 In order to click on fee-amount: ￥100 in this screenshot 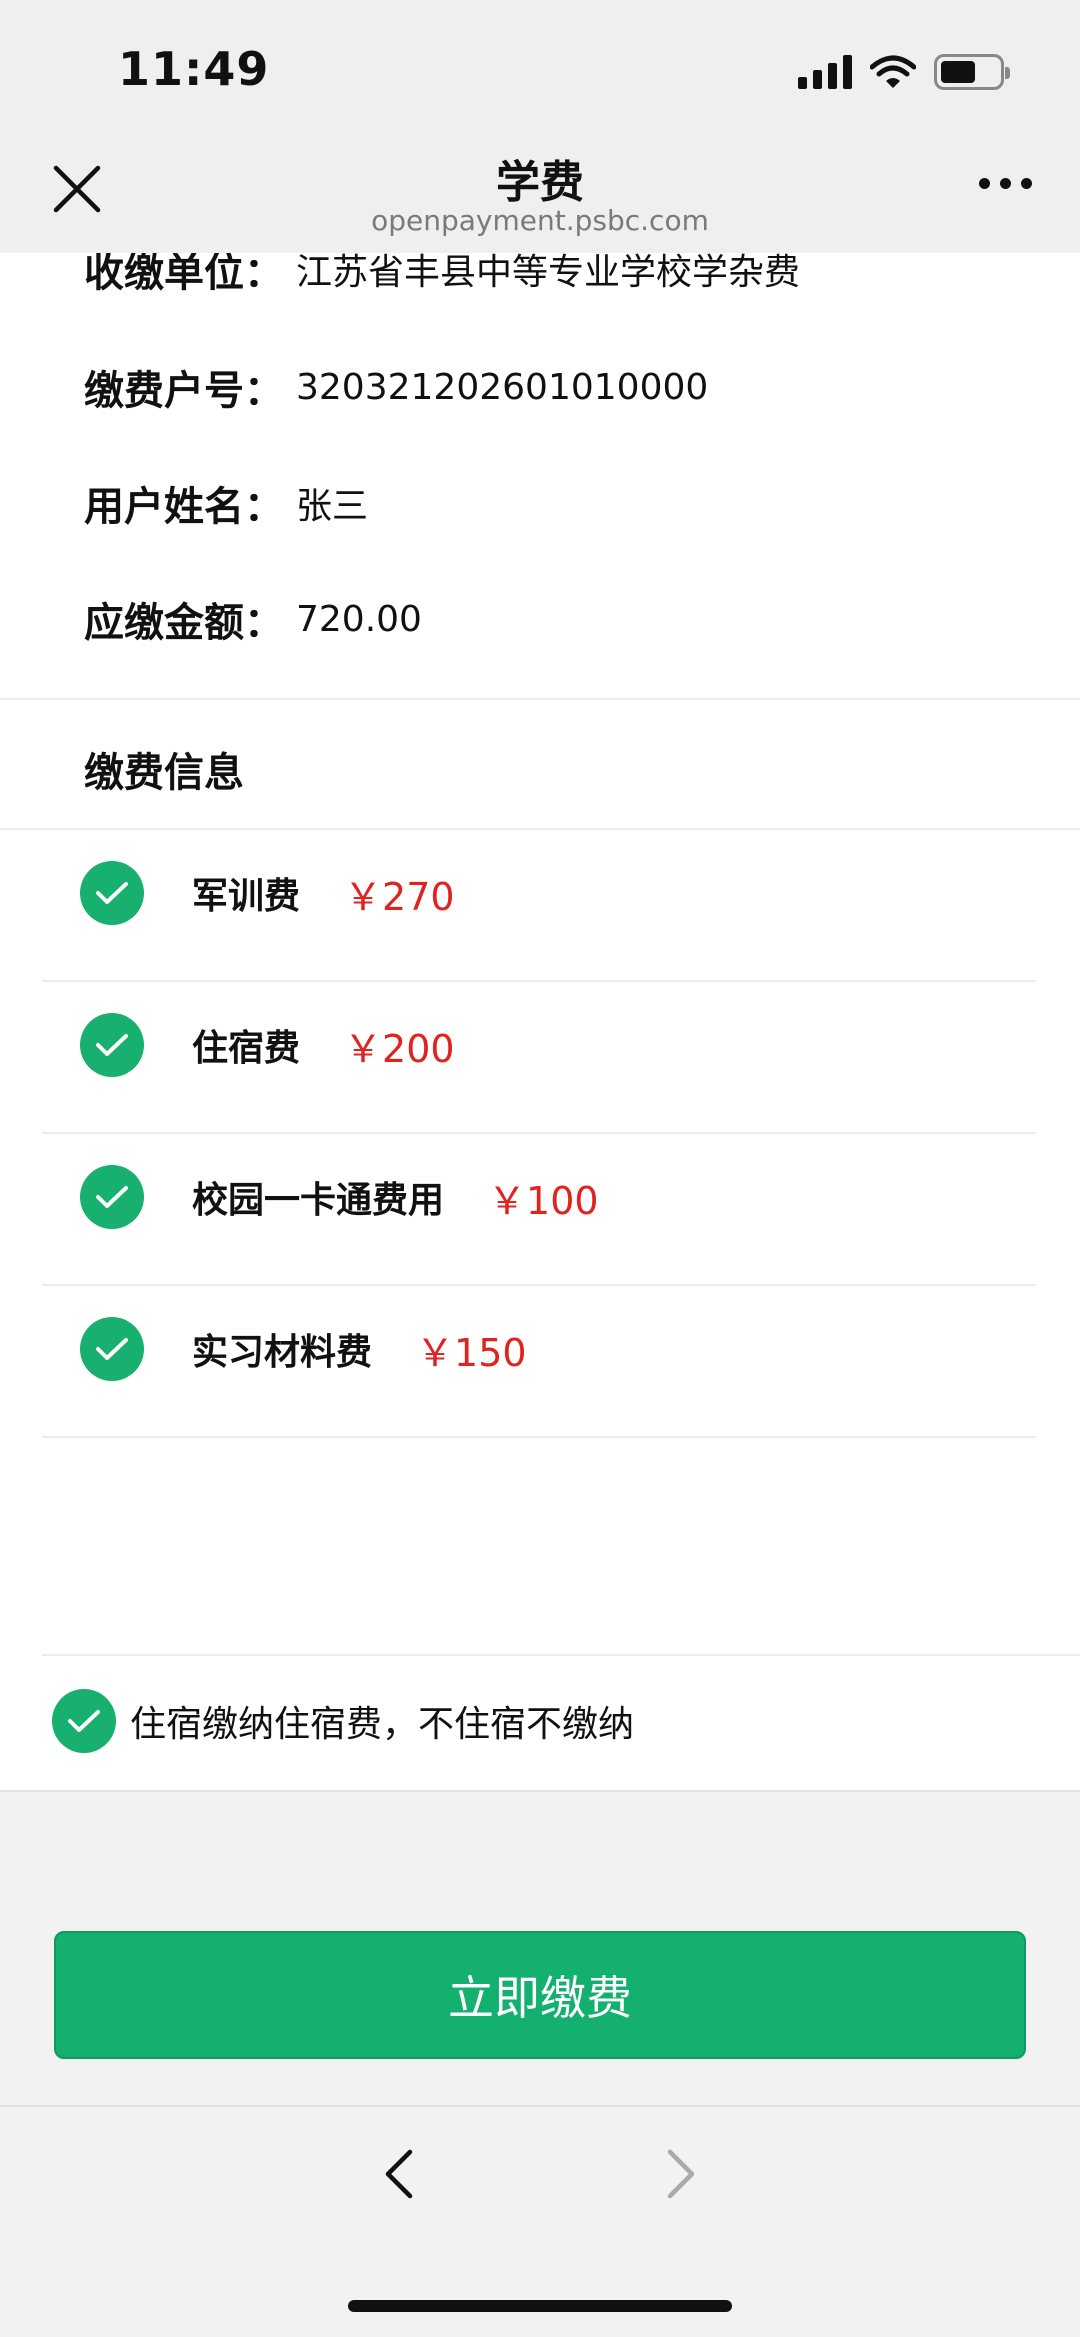, I will do `click(543, 1200)`.